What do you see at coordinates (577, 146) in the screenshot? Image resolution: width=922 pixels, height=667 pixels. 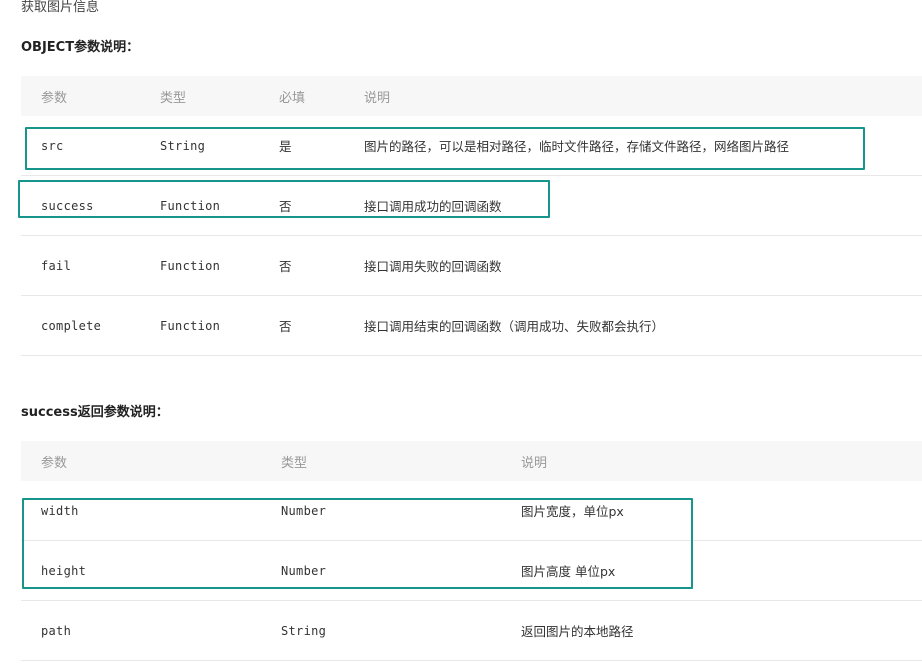 I see `param-desc: 图片的路径，可以是相对路径，临时文件路径，存储文件路径，网络图片路径` at bounding box center [577, 146].